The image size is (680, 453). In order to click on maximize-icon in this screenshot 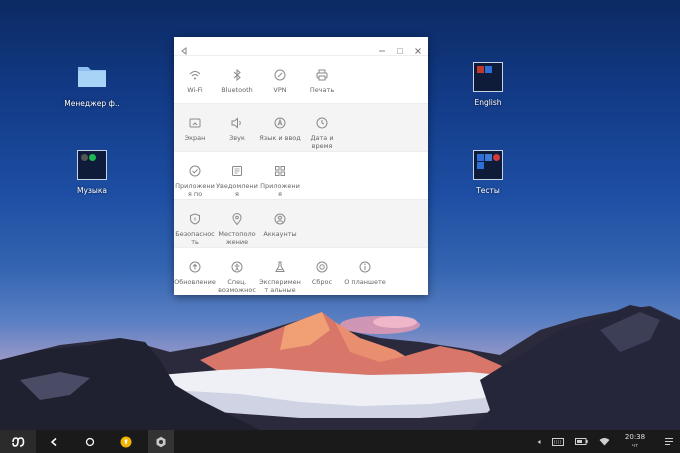, I will do `click(400, 47)`.